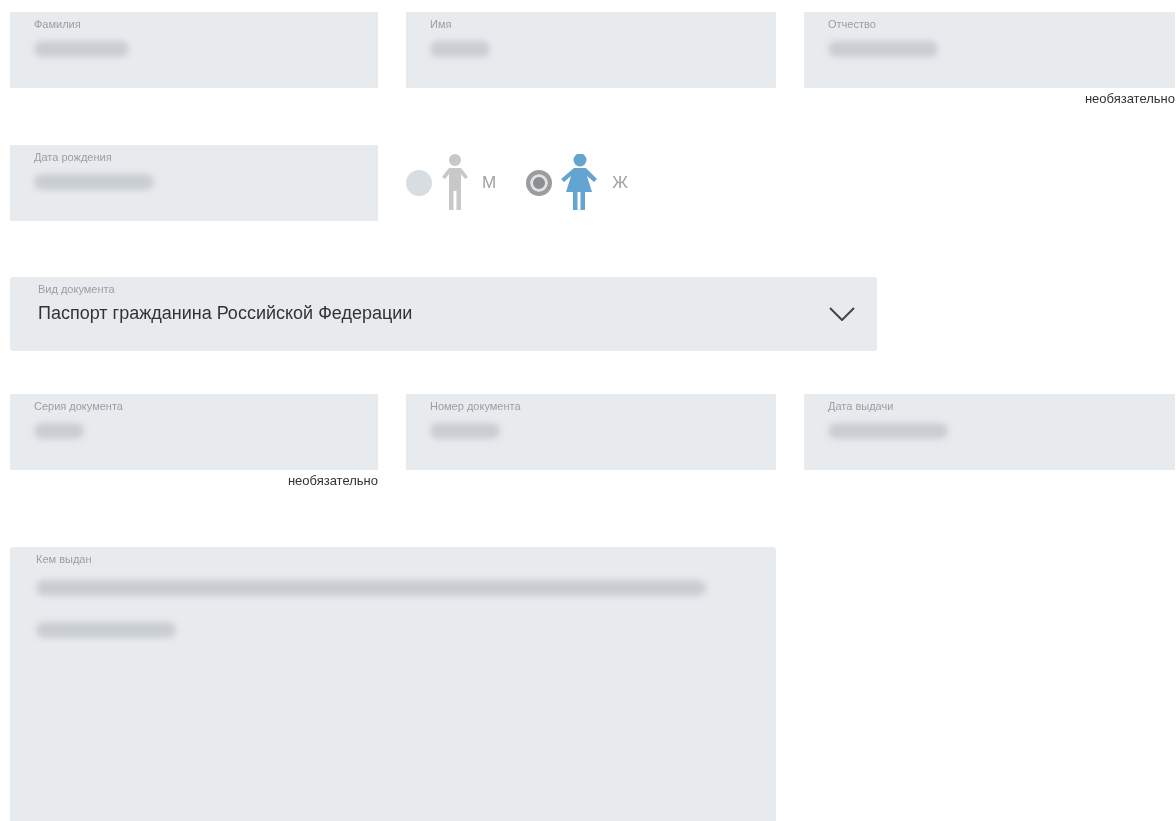 This screenshot has width=1176, height=821. What do you see at coordinates (989, 432) in the screenshot?
I see `input-field: Дата выдачи` at bounding box center [989, 432].